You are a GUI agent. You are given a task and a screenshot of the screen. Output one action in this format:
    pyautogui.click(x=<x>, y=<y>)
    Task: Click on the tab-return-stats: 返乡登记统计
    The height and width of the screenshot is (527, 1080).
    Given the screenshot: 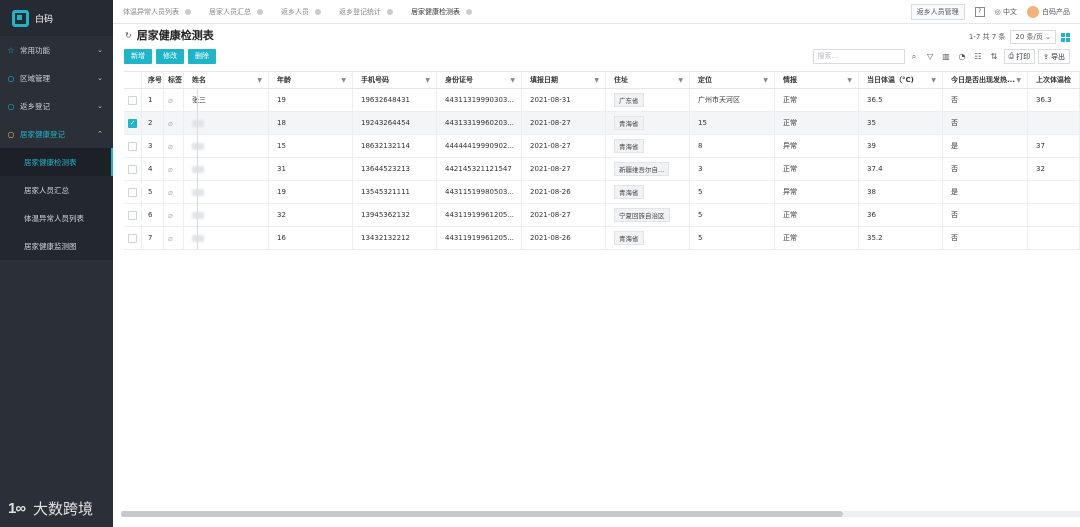 What is the action you would take?
    pyautogui.click(x=365, y=12)
    